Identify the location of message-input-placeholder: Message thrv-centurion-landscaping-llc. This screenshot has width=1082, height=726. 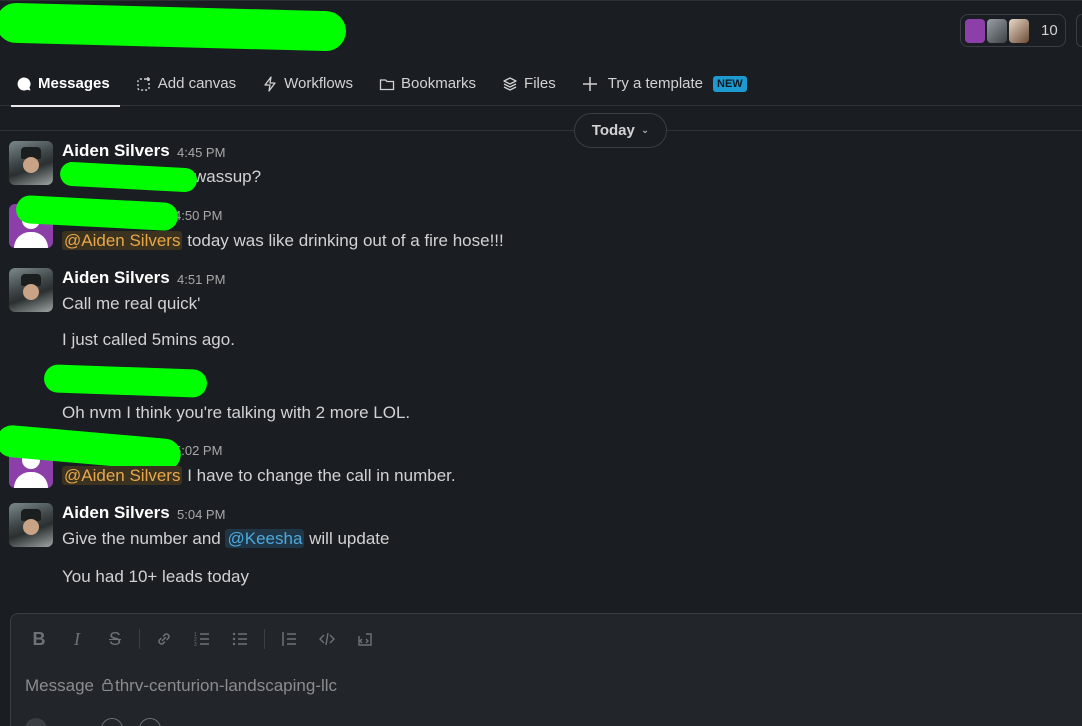
(181, 686).